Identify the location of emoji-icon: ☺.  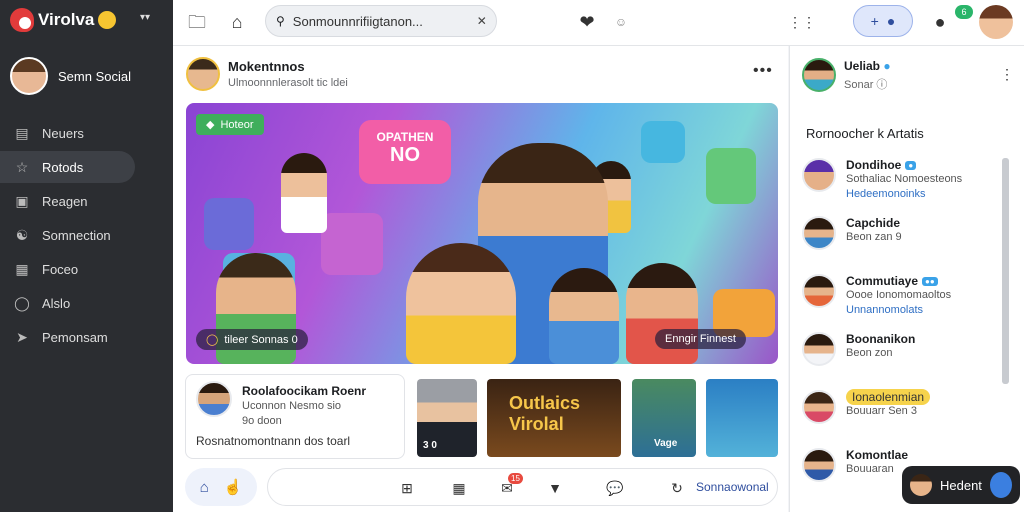
(621, 22).